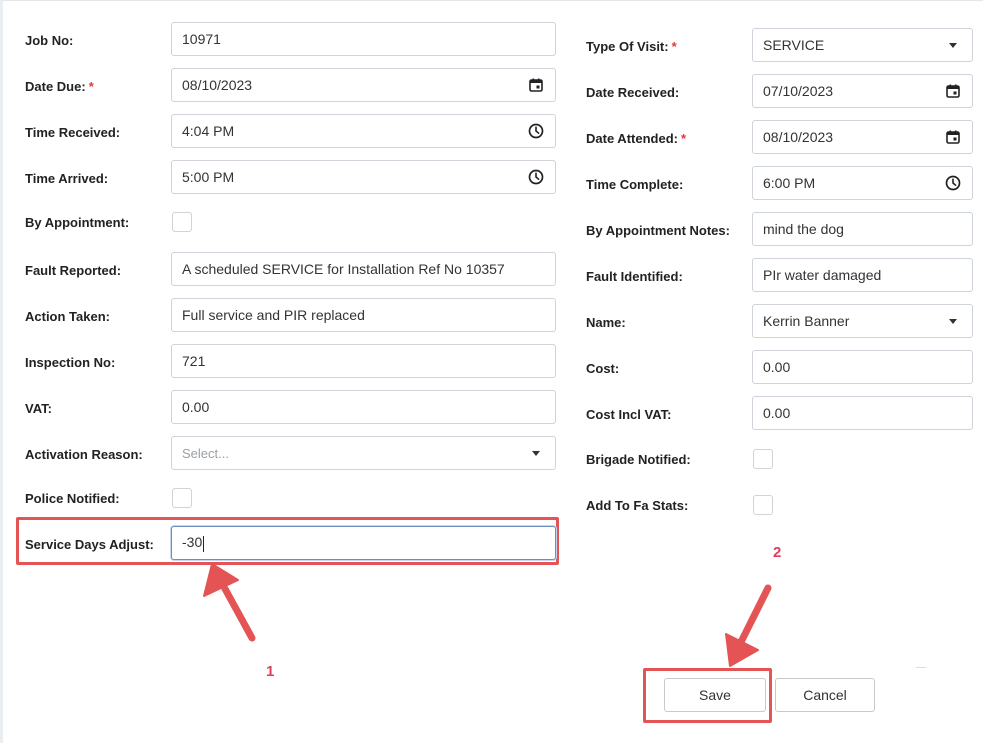 The width and height of the screenshot is (983, 743). What do you see at coordinates (84, 454) in the screenshot?
I see `activation-reason-label: Activation Reason:` at bounding box center [84, 454].